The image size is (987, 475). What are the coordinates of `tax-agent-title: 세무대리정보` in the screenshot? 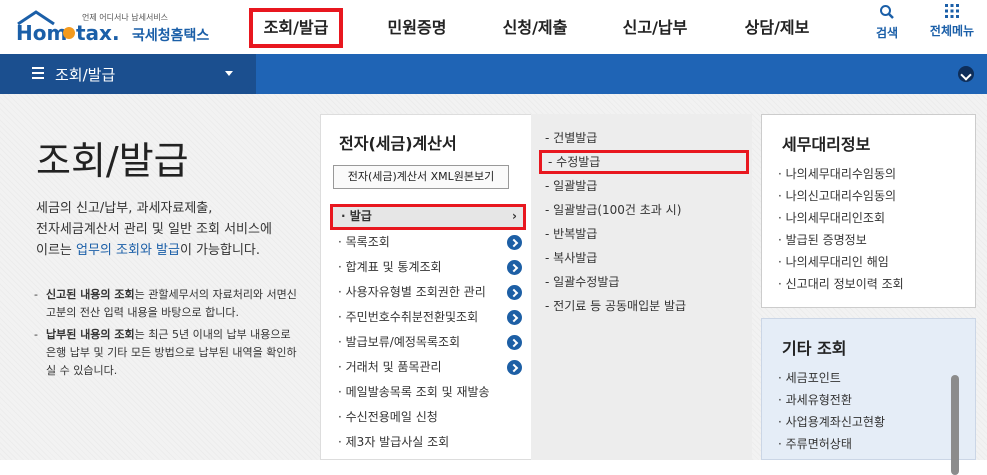 It's located at (826, 144).